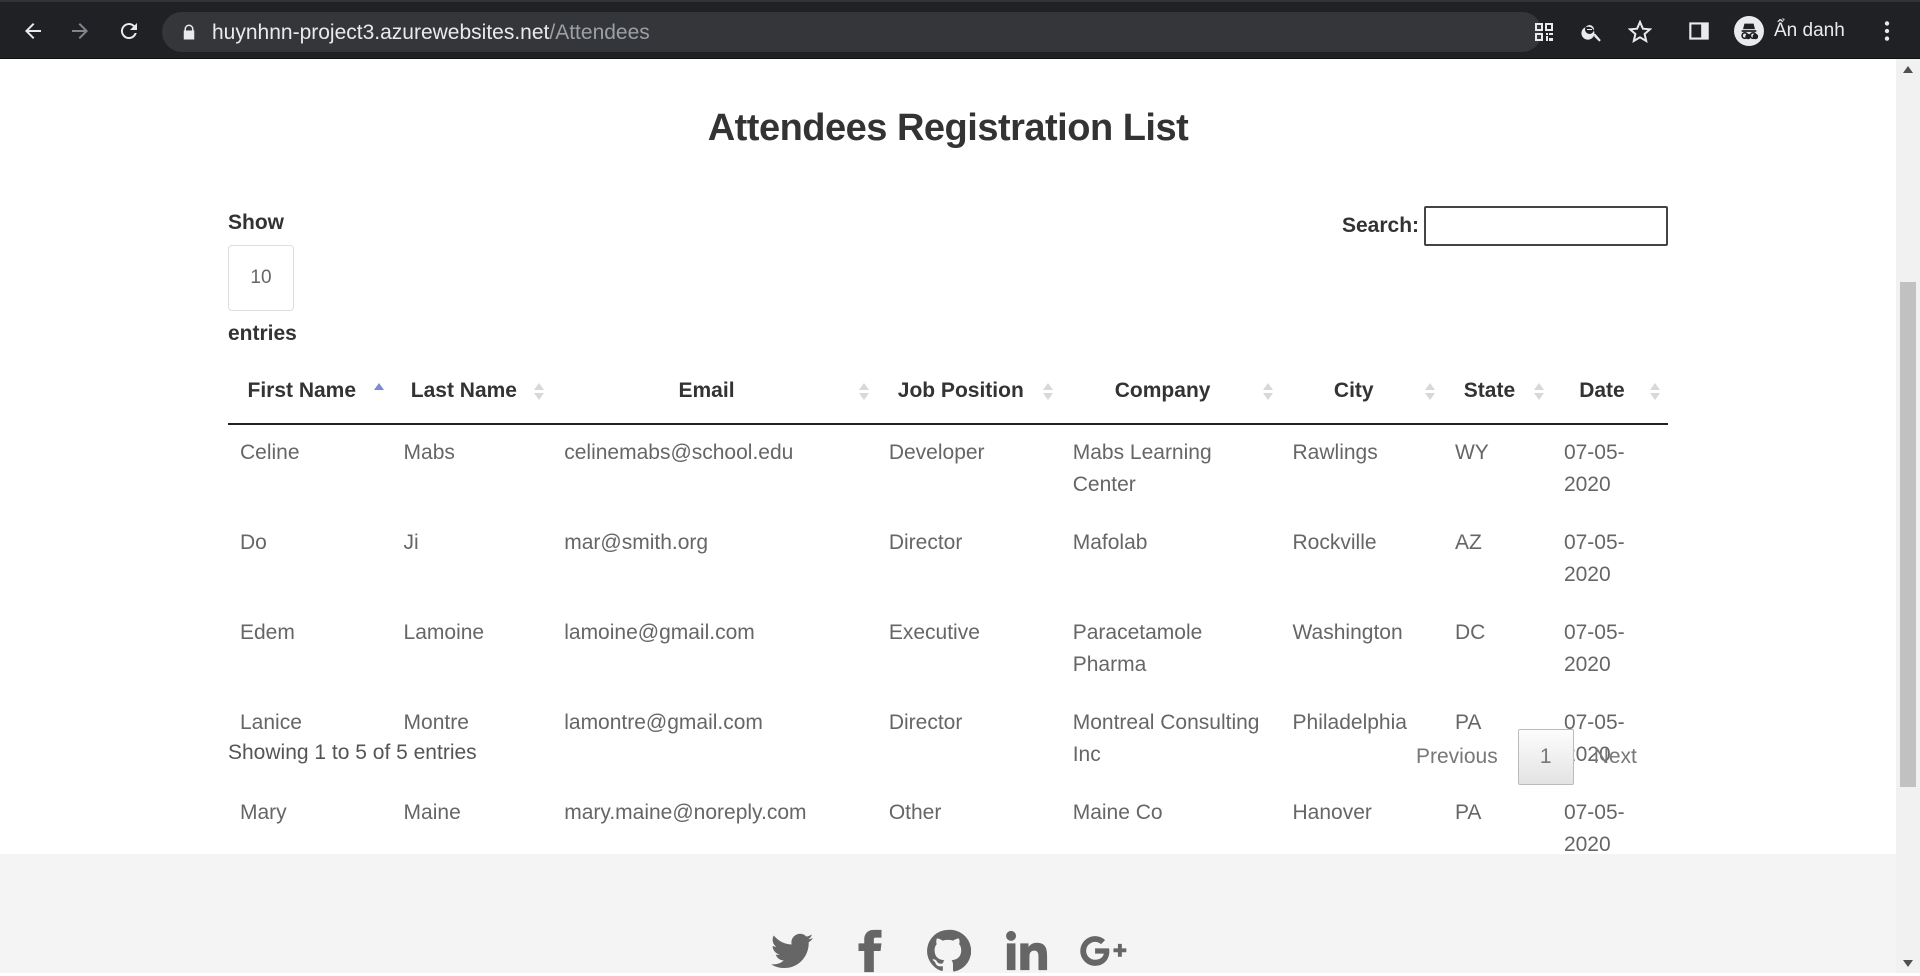 The height and width of the screenshot is (976, 1920). I want to click on sort-ascending-icon, so click(378, 392).